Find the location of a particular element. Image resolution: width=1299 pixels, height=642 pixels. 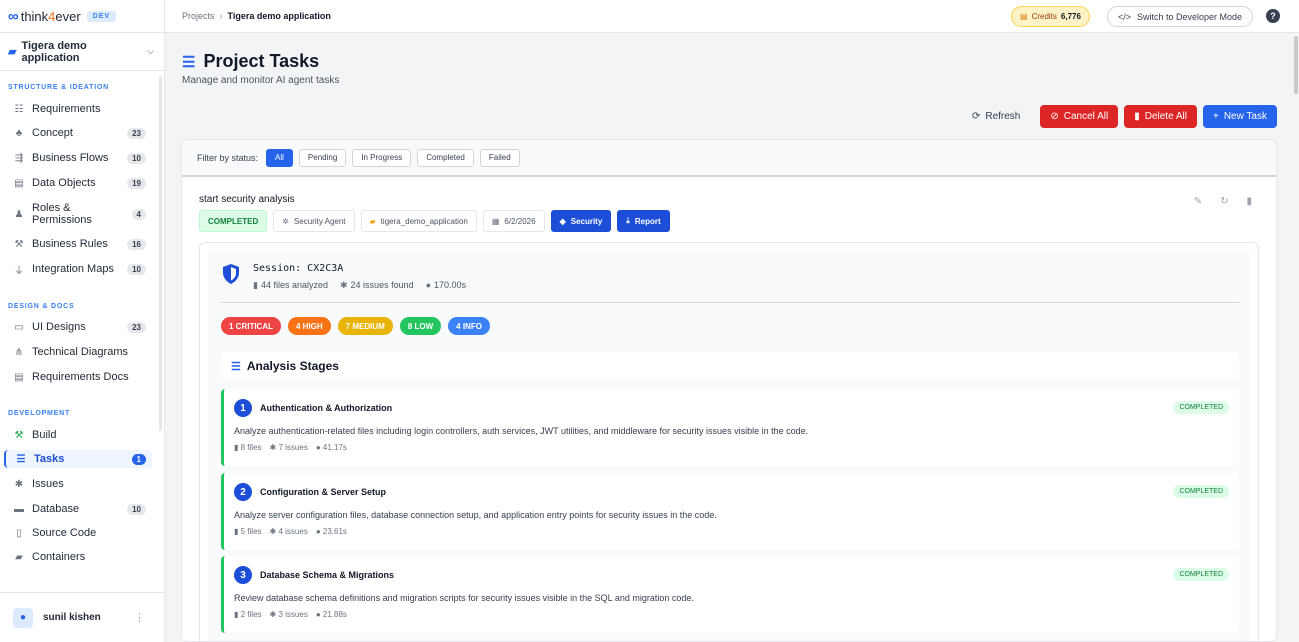

help-icon: ? is located at coordinates (1273, 16).